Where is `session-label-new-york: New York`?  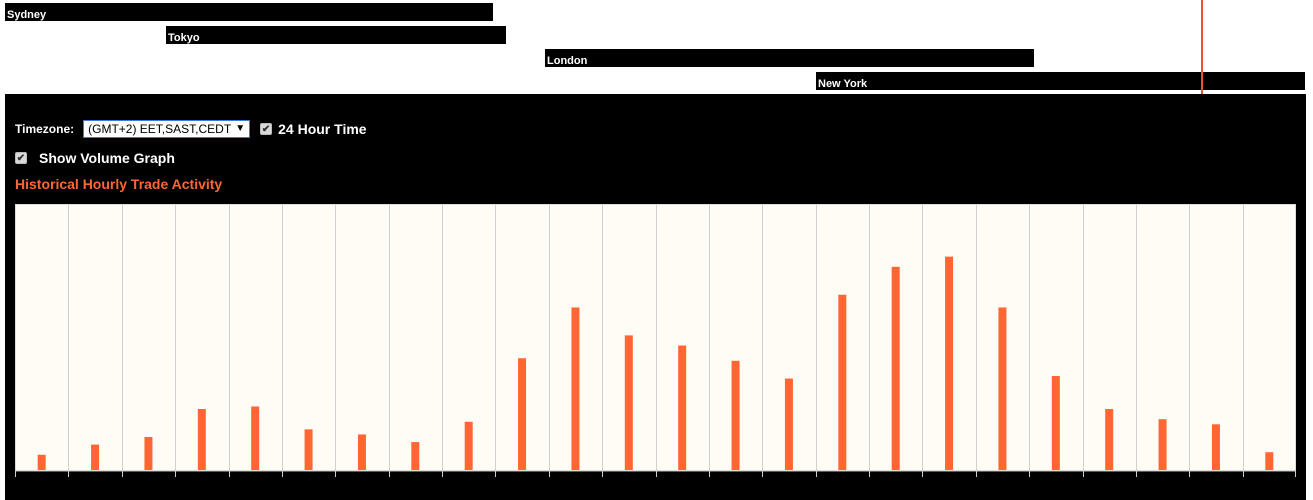 session-label-new-york: New York is located at coordinates (843, 84).